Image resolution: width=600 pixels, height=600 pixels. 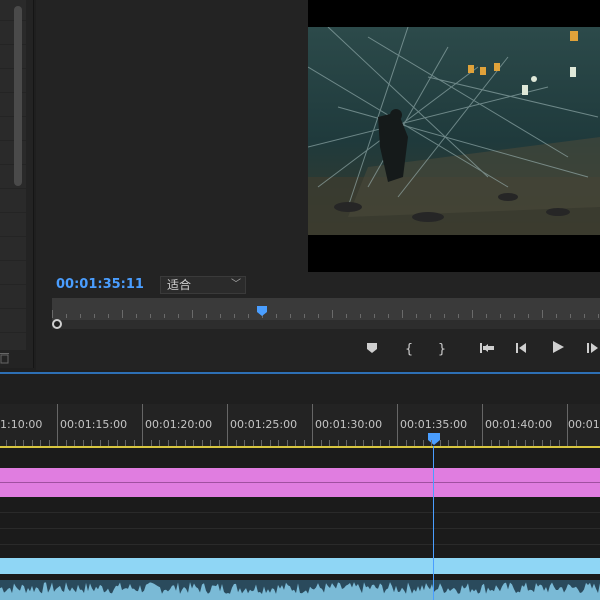 What do you see at coordinates (487, 350) in the screenshot?
I see `go-to-in-icon` at bounding box center [487, 350].